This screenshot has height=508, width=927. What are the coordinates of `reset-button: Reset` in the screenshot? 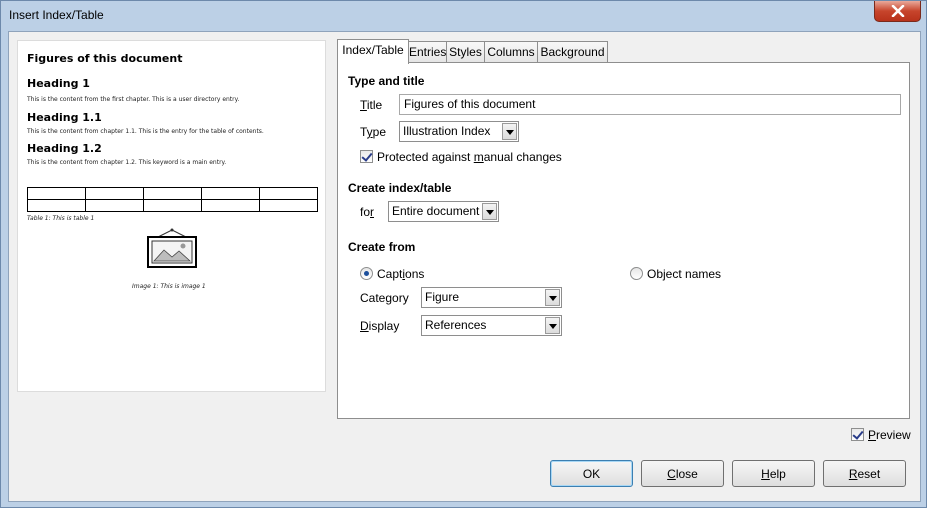 It's located at (864, 473).